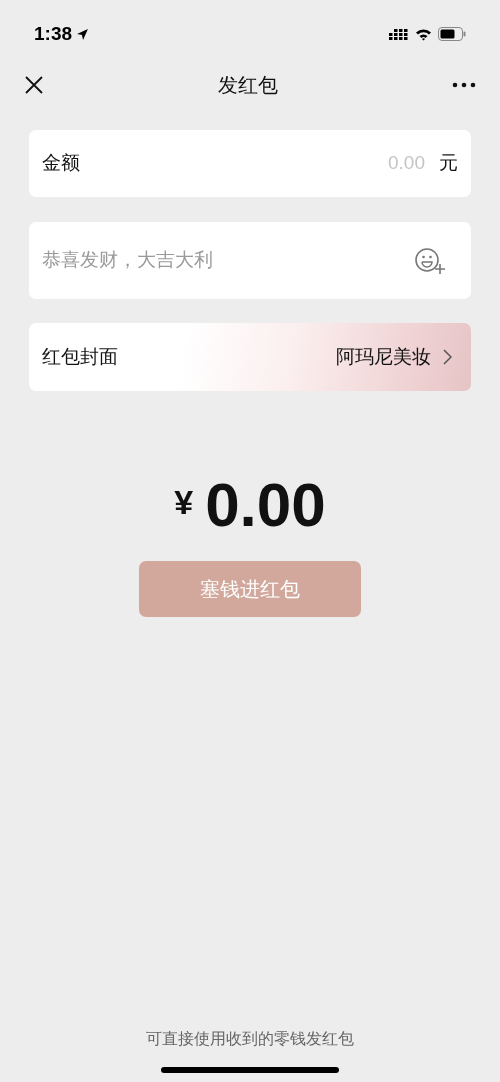  What do you see at coordinates (34, 85) in the screenshot?
I see `close-icon` at bounding box center [34, 85].